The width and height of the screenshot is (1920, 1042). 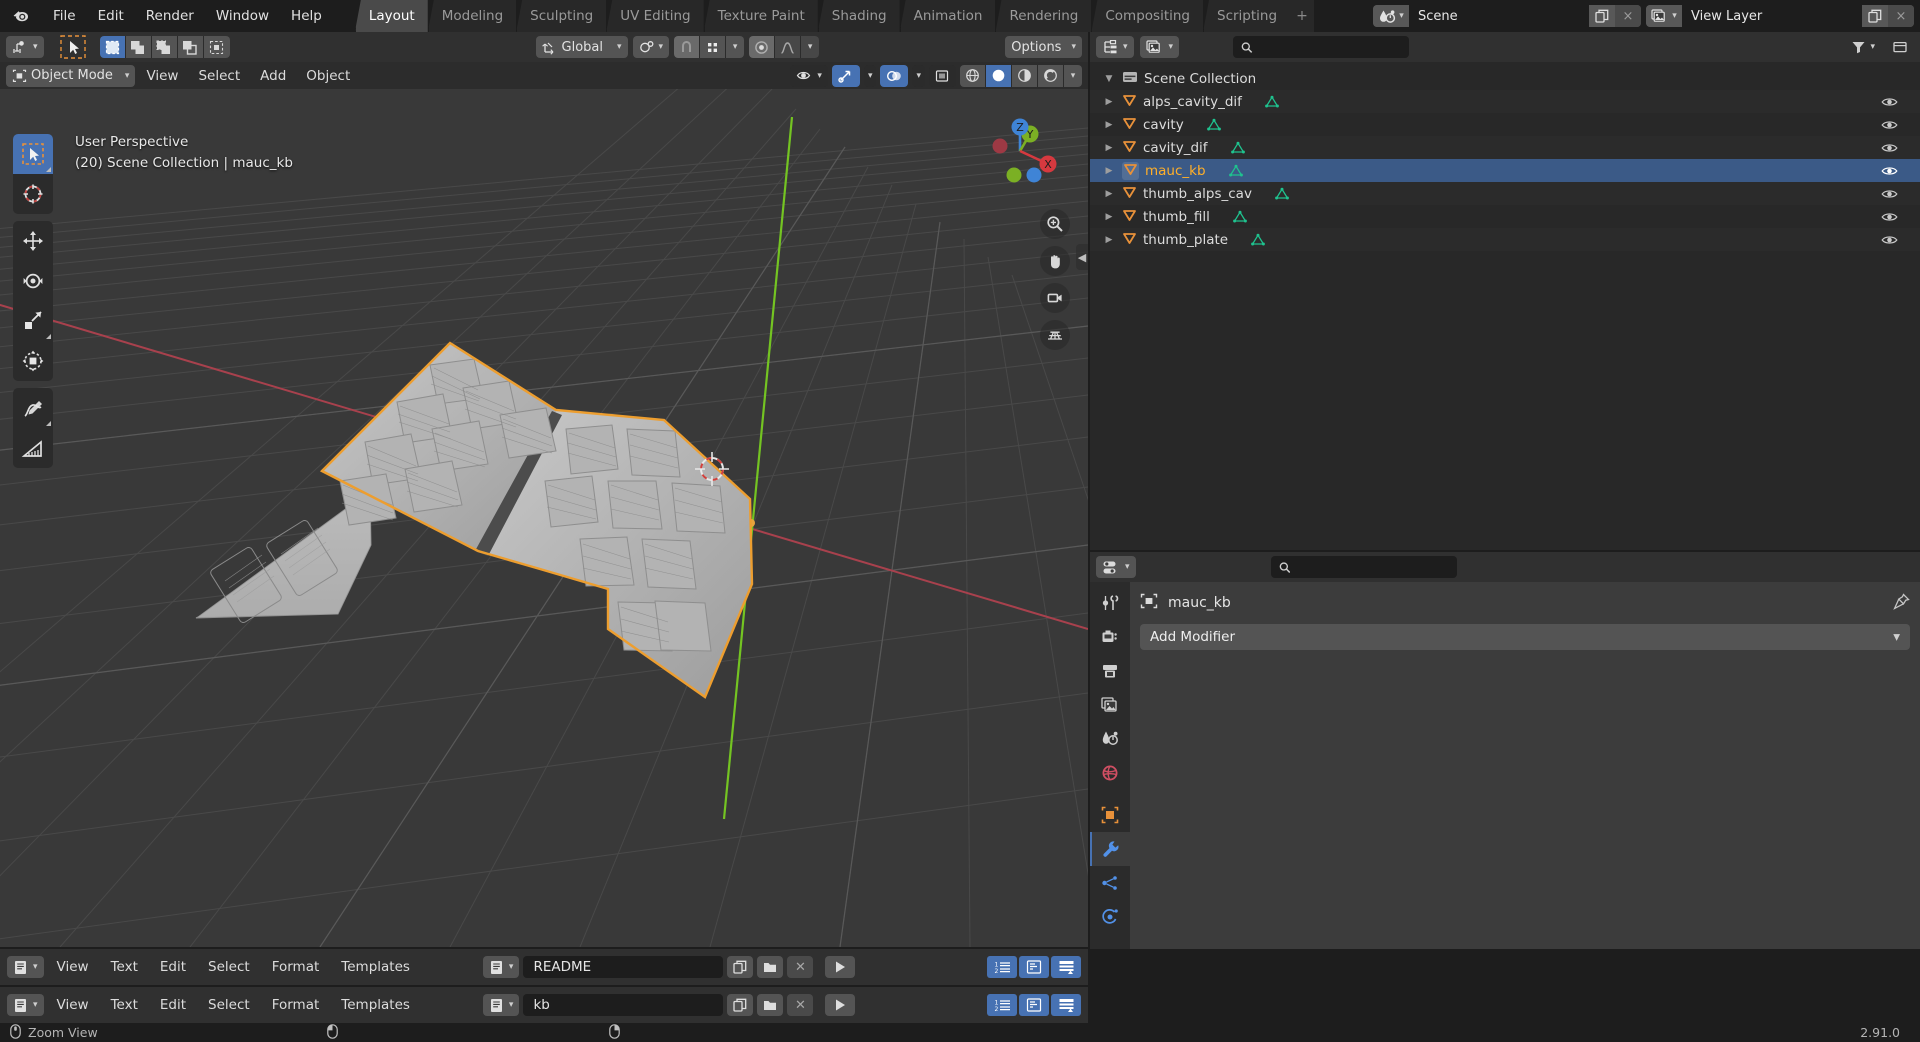 I want to click on outliner-new-collection-icon, so click(x=1900, y=47).